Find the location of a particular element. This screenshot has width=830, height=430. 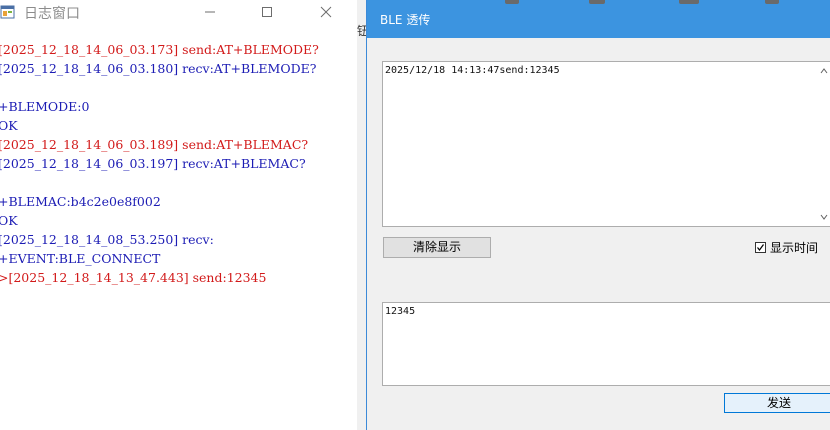

scroll-down-icon is located at coordinates (823, 217).